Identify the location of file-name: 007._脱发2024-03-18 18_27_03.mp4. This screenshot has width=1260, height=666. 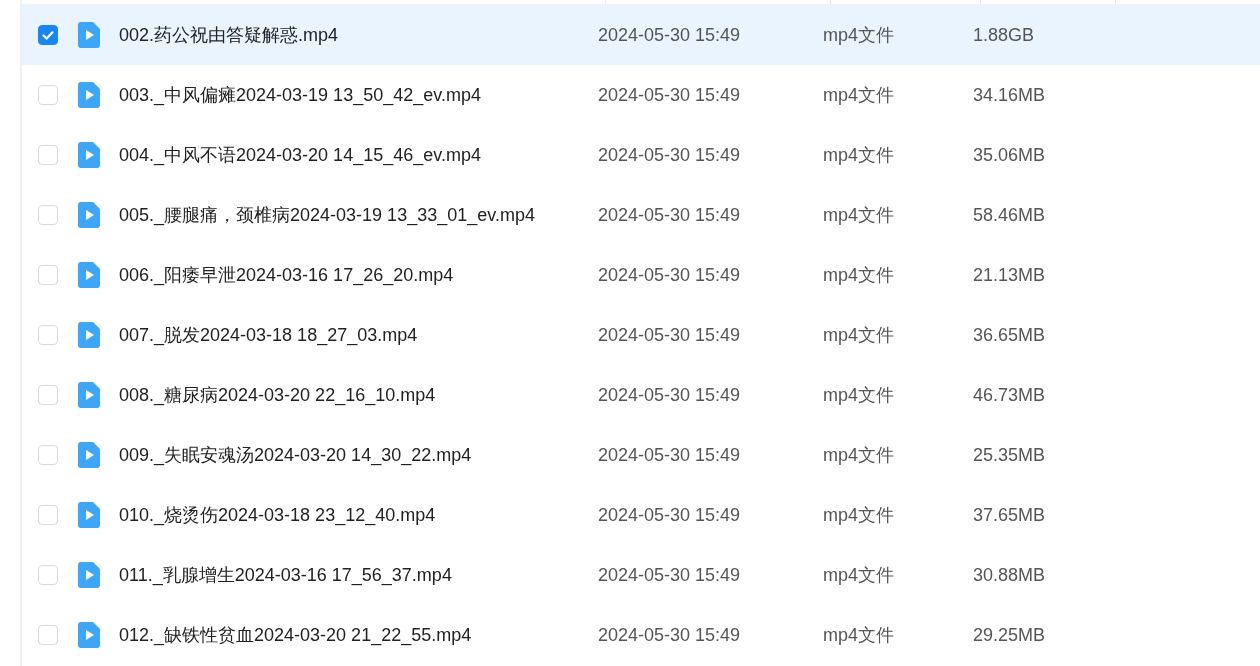
(269, 335).